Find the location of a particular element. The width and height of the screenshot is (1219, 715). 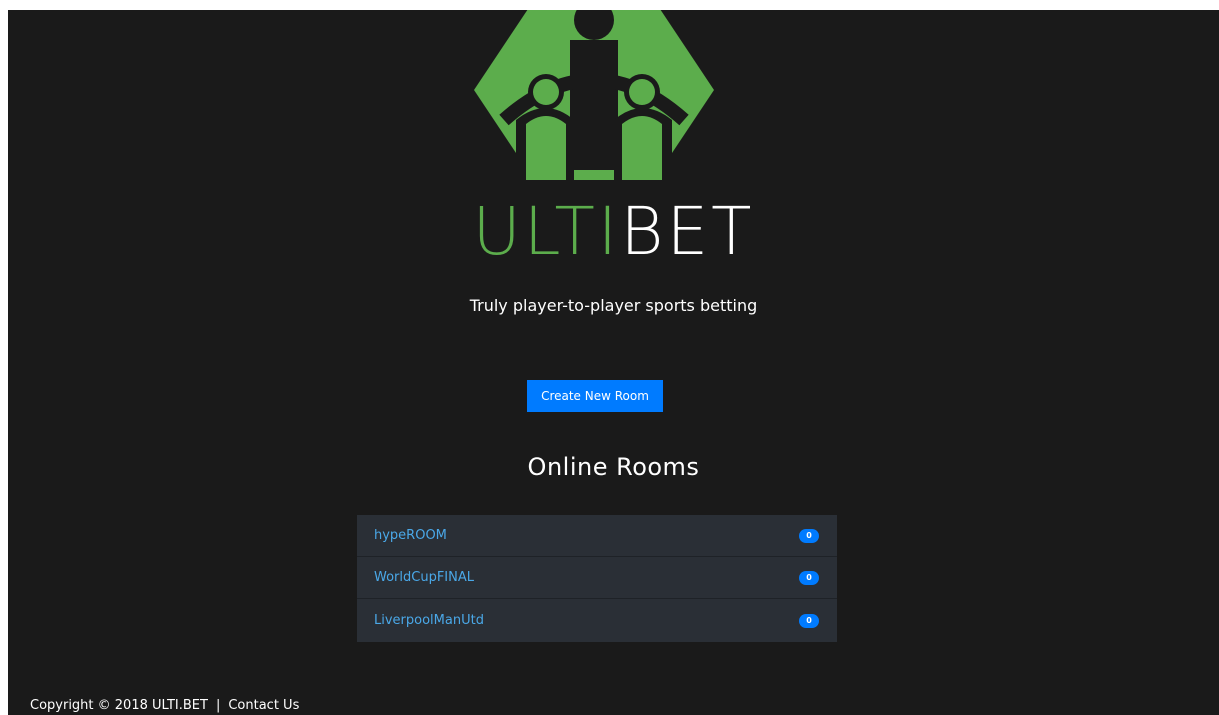

brand-wordmark: ULTIBET is located at coordinates (613, 232).